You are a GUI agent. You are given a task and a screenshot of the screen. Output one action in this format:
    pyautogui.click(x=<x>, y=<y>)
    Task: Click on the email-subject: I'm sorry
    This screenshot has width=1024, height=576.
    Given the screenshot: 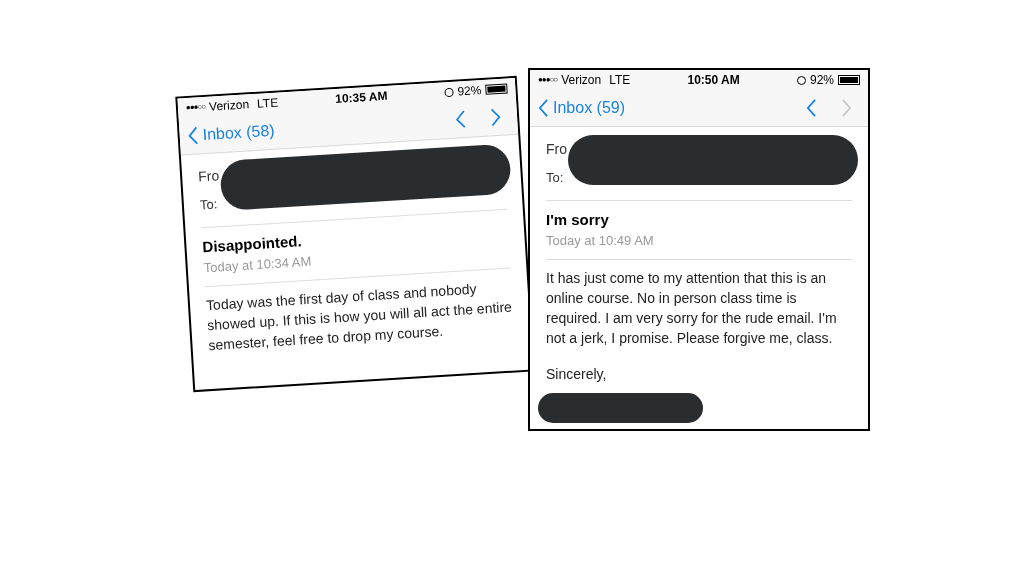 What is the action you would take?
    pyautogui.click(x=578, y=219)
    